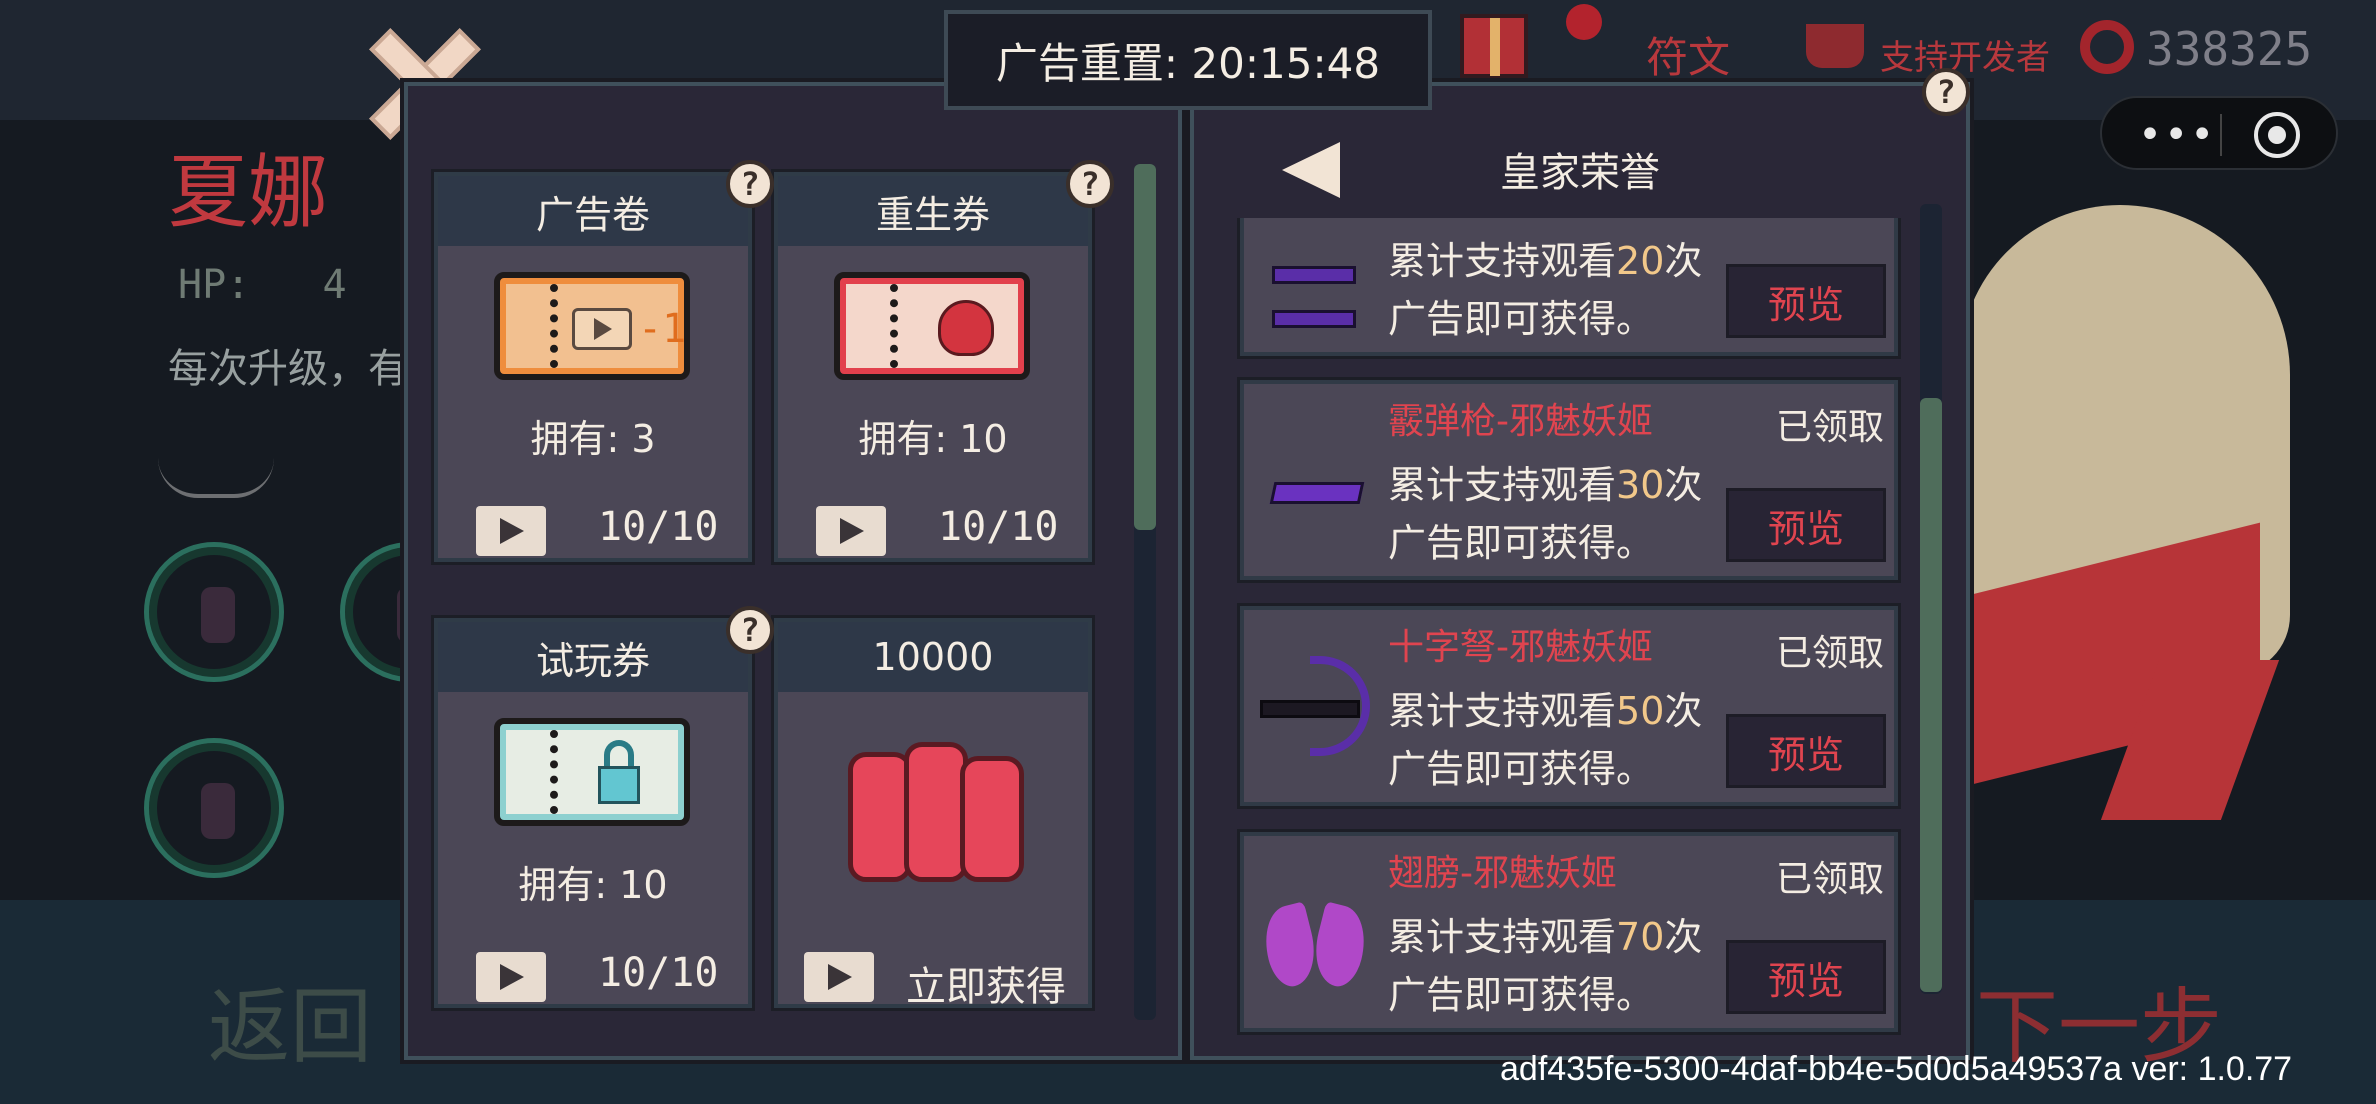 This screenshot has height=1104, width=2376. I want to click on more-options-icon: •••, so click(2177, 135).